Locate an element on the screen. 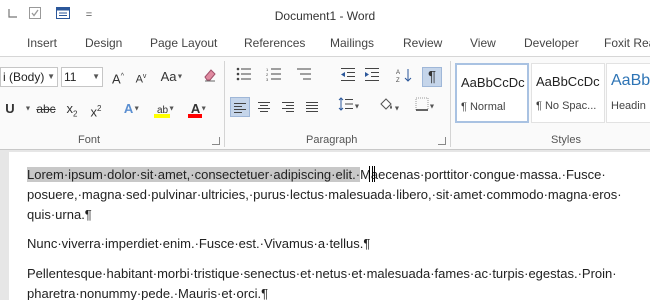 Image resolution: width=650 pixels, height=300 pixels. style-sample: AaBb is located at coordinates (630, 80).